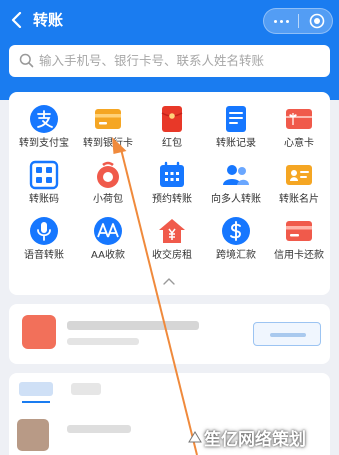 The image size is (339, 455). What do you see at coordinates (108, 199) in the screenshot?
I see `grid-item-label: 小荷包` at bounding box center [108, 199].